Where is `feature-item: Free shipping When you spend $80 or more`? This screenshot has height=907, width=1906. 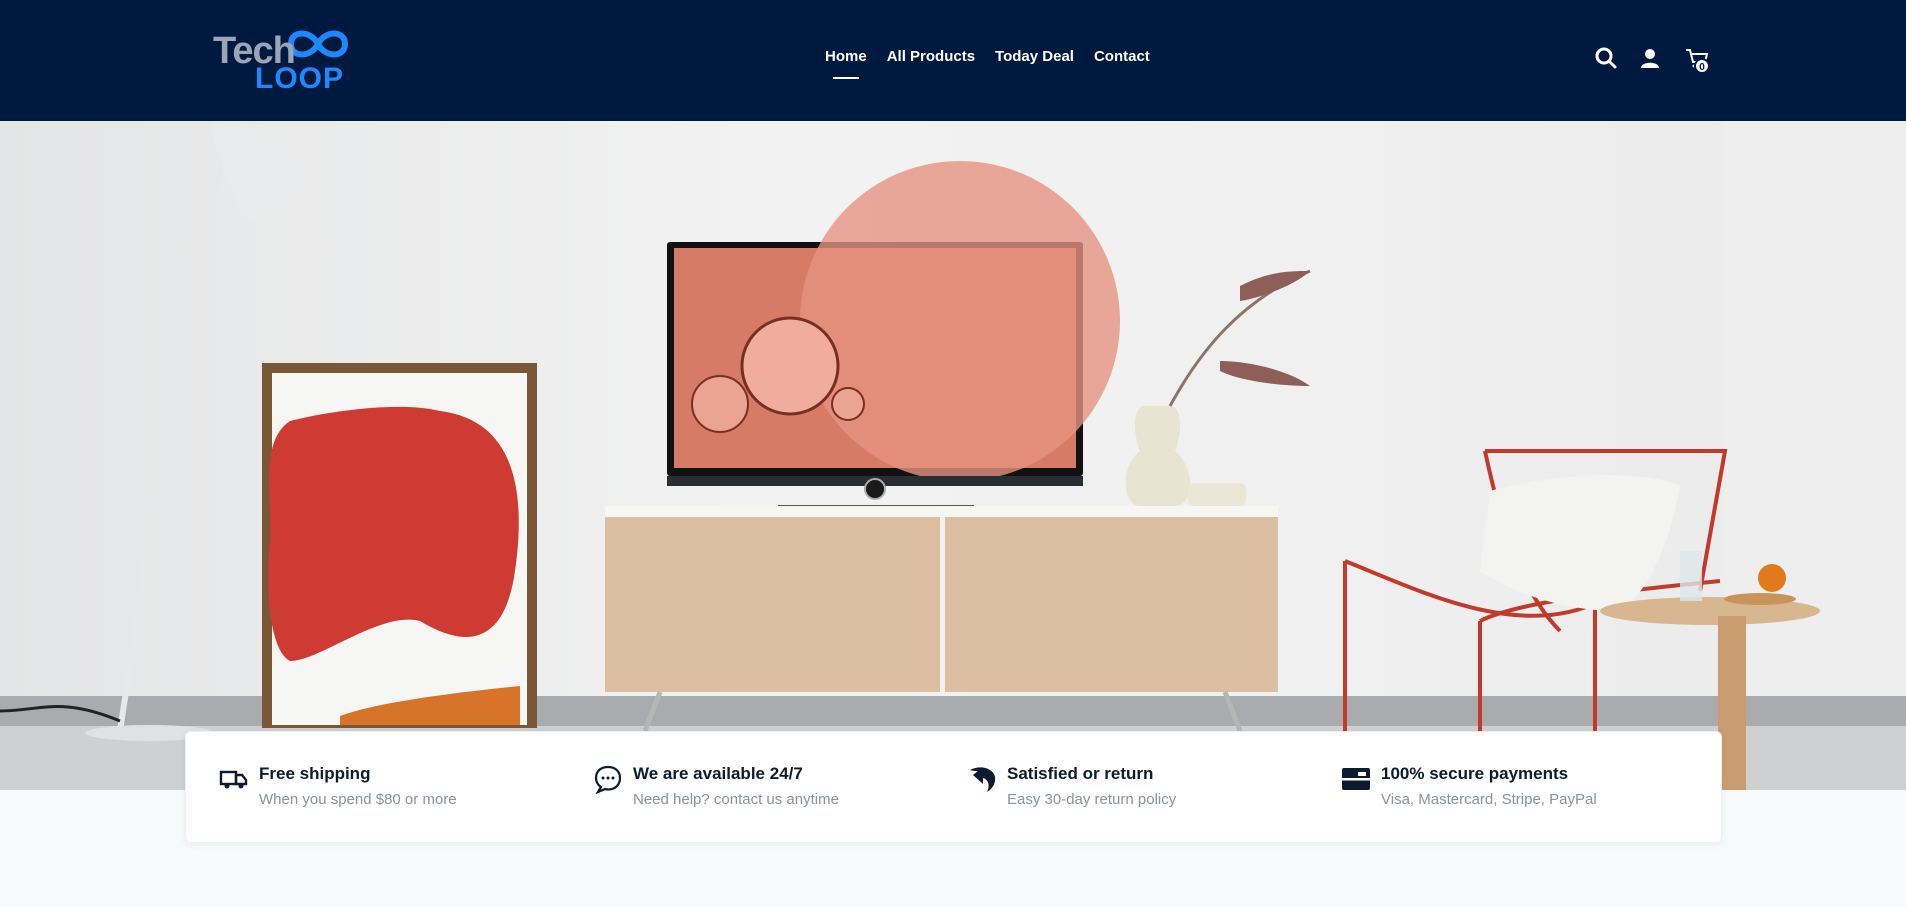 feature-item: Free shipping When you spend $80 or more is located at coordinates (399, 792).